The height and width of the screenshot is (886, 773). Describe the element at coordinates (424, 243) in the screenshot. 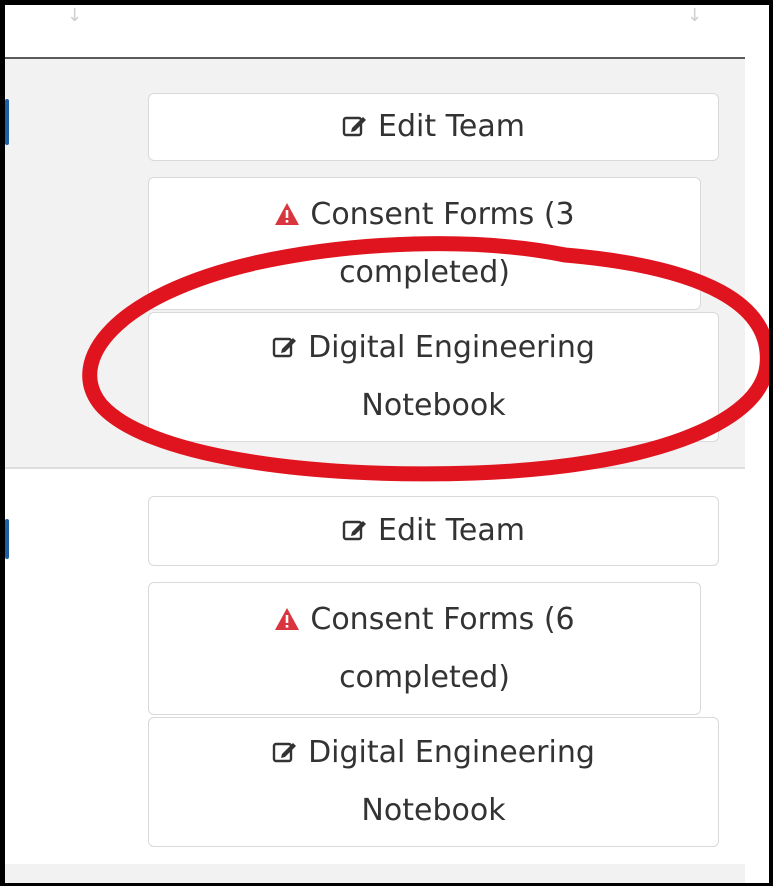

I see `consent-forms-button: Consent Forms (3 completed)` at that location.